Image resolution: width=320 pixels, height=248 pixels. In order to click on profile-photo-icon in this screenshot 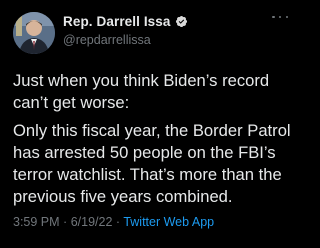, I will do `click(34, 33)`.